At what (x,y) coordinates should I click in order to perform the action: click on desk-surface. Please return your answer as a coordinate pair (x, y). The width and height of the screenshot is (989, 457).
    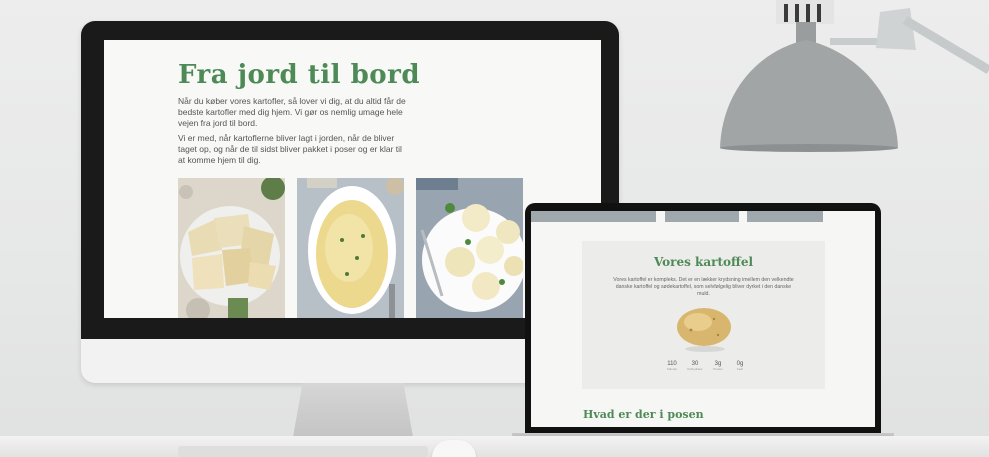
    Looking at the image, I should click on (494, 446).